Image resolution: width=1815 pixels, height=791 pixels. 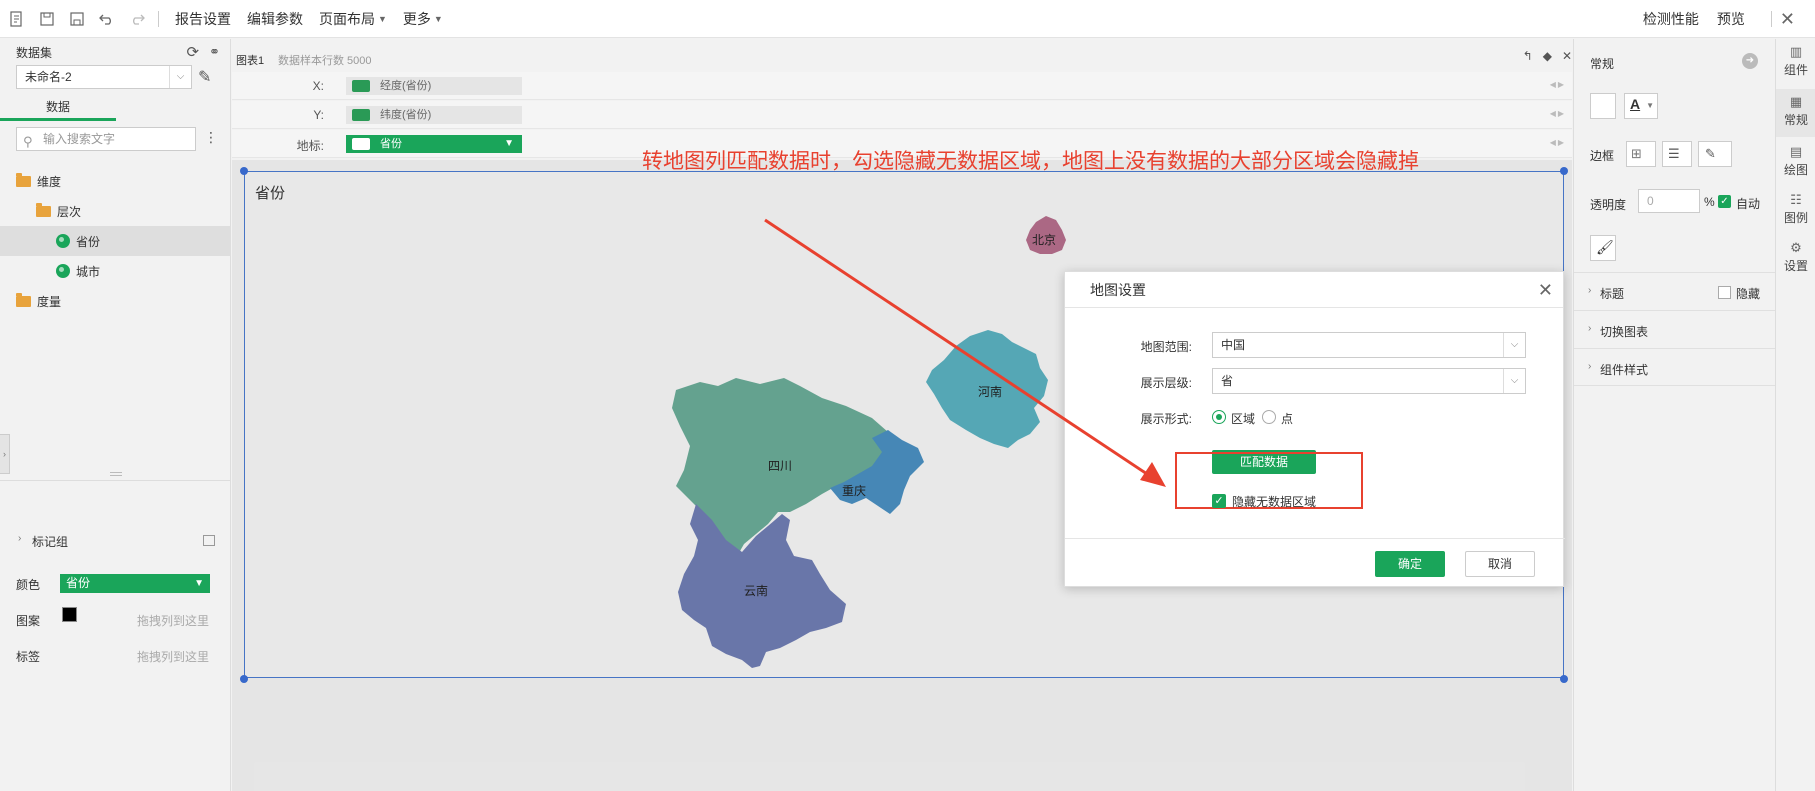 I want to click on section-switch-chart: › 切换图表, so click(x=1675, y=329).